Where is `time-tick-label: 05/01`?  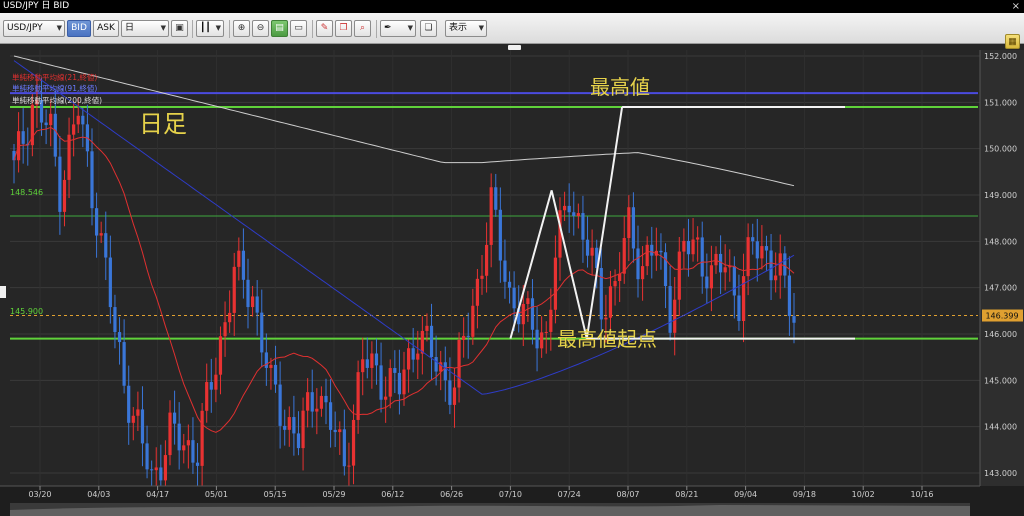 time-tick-label: 05/01 is located at coordinates (216, 494).